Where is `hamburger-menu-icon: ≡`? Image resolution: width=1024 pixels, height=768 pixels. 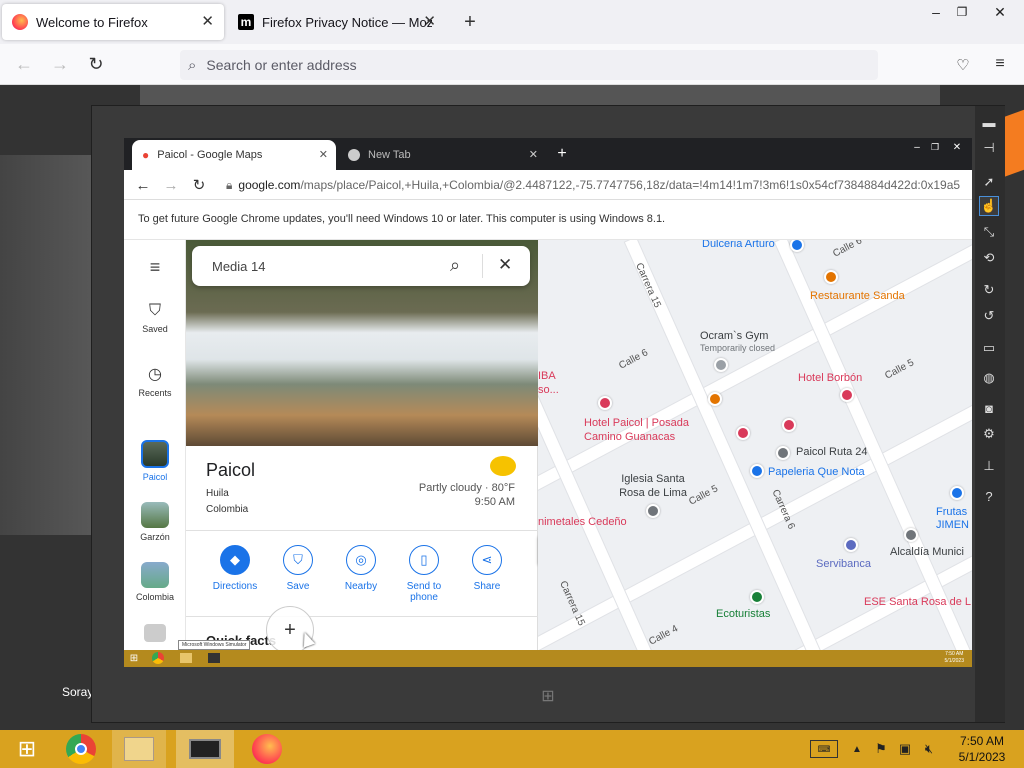
hamburger-menu-icon: ≡ is located at coordinates (155, 267).